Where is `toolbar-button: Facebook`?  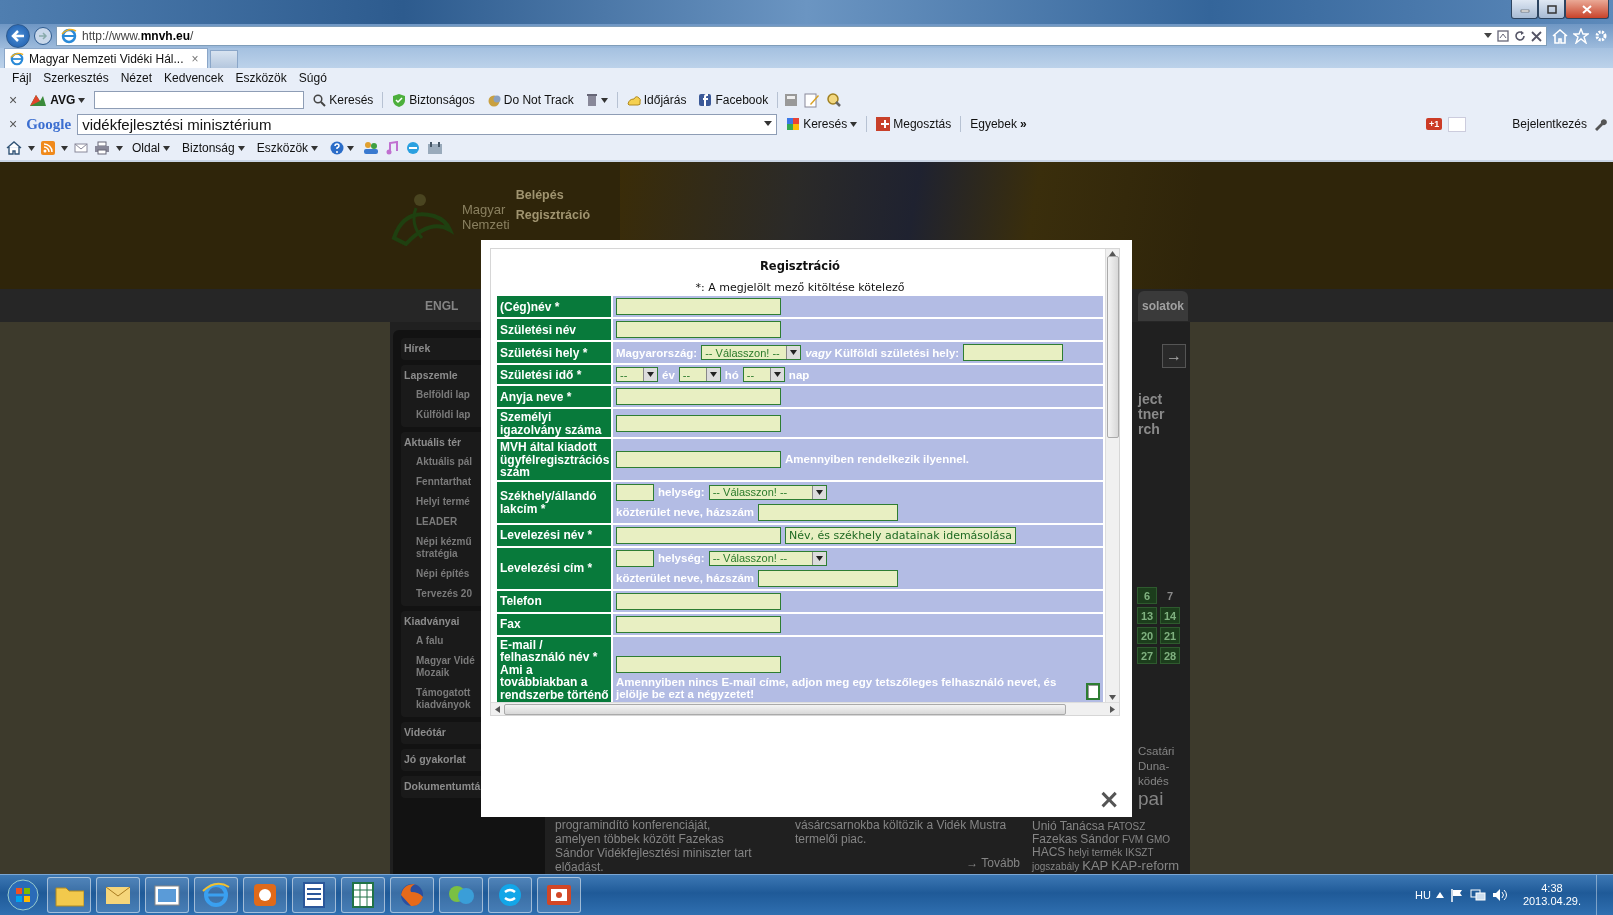
toolbar-button: Facebook is located at coordinates (733, 100).